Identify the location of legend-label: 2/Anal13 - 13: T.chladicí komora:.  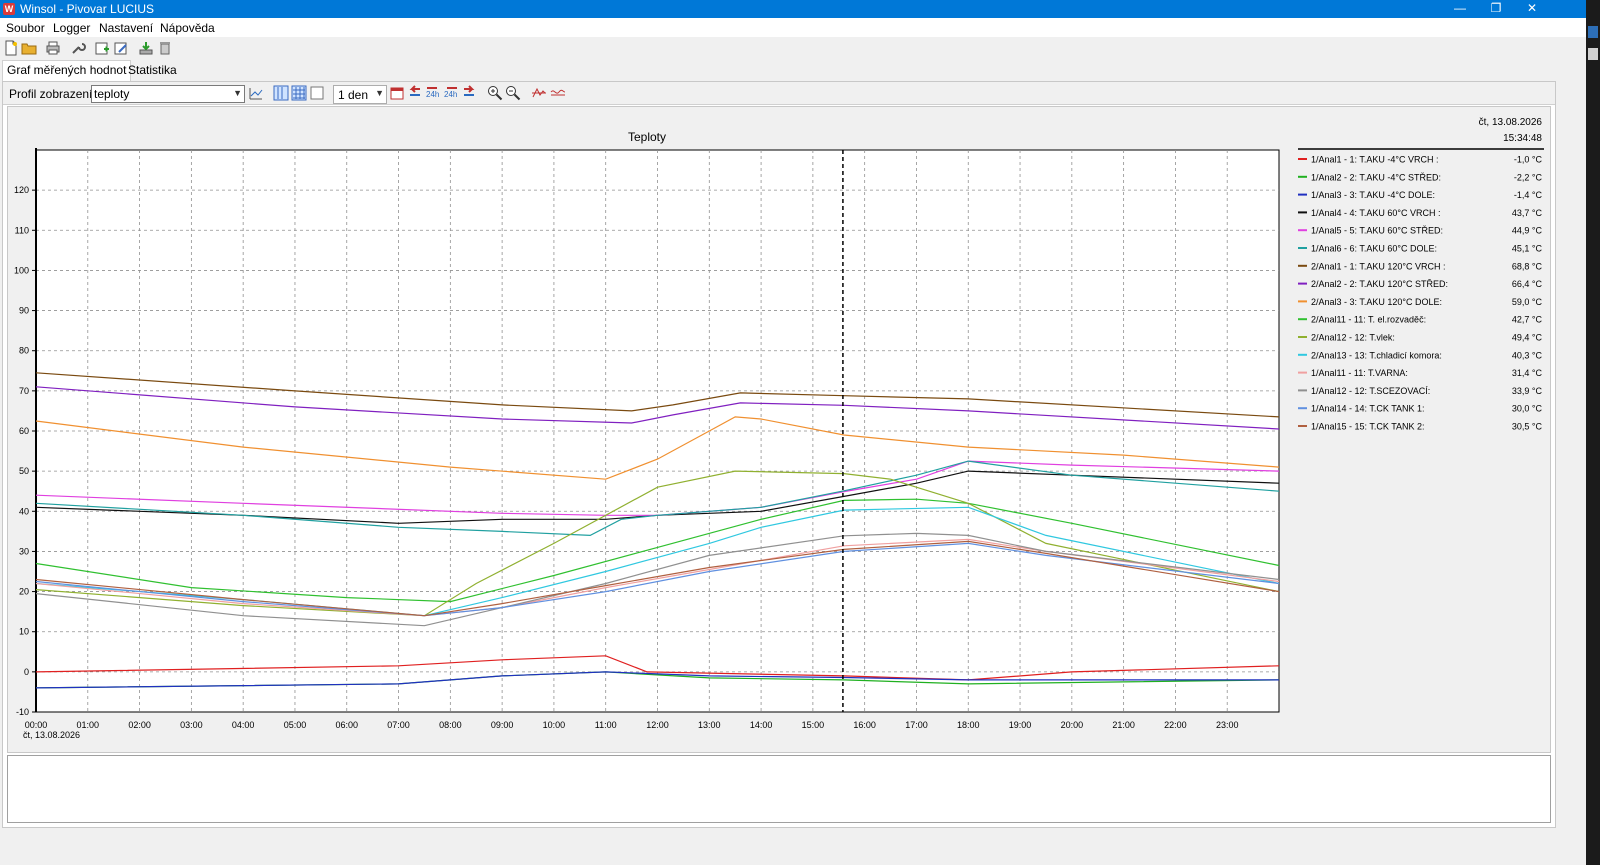
(1376, 355).